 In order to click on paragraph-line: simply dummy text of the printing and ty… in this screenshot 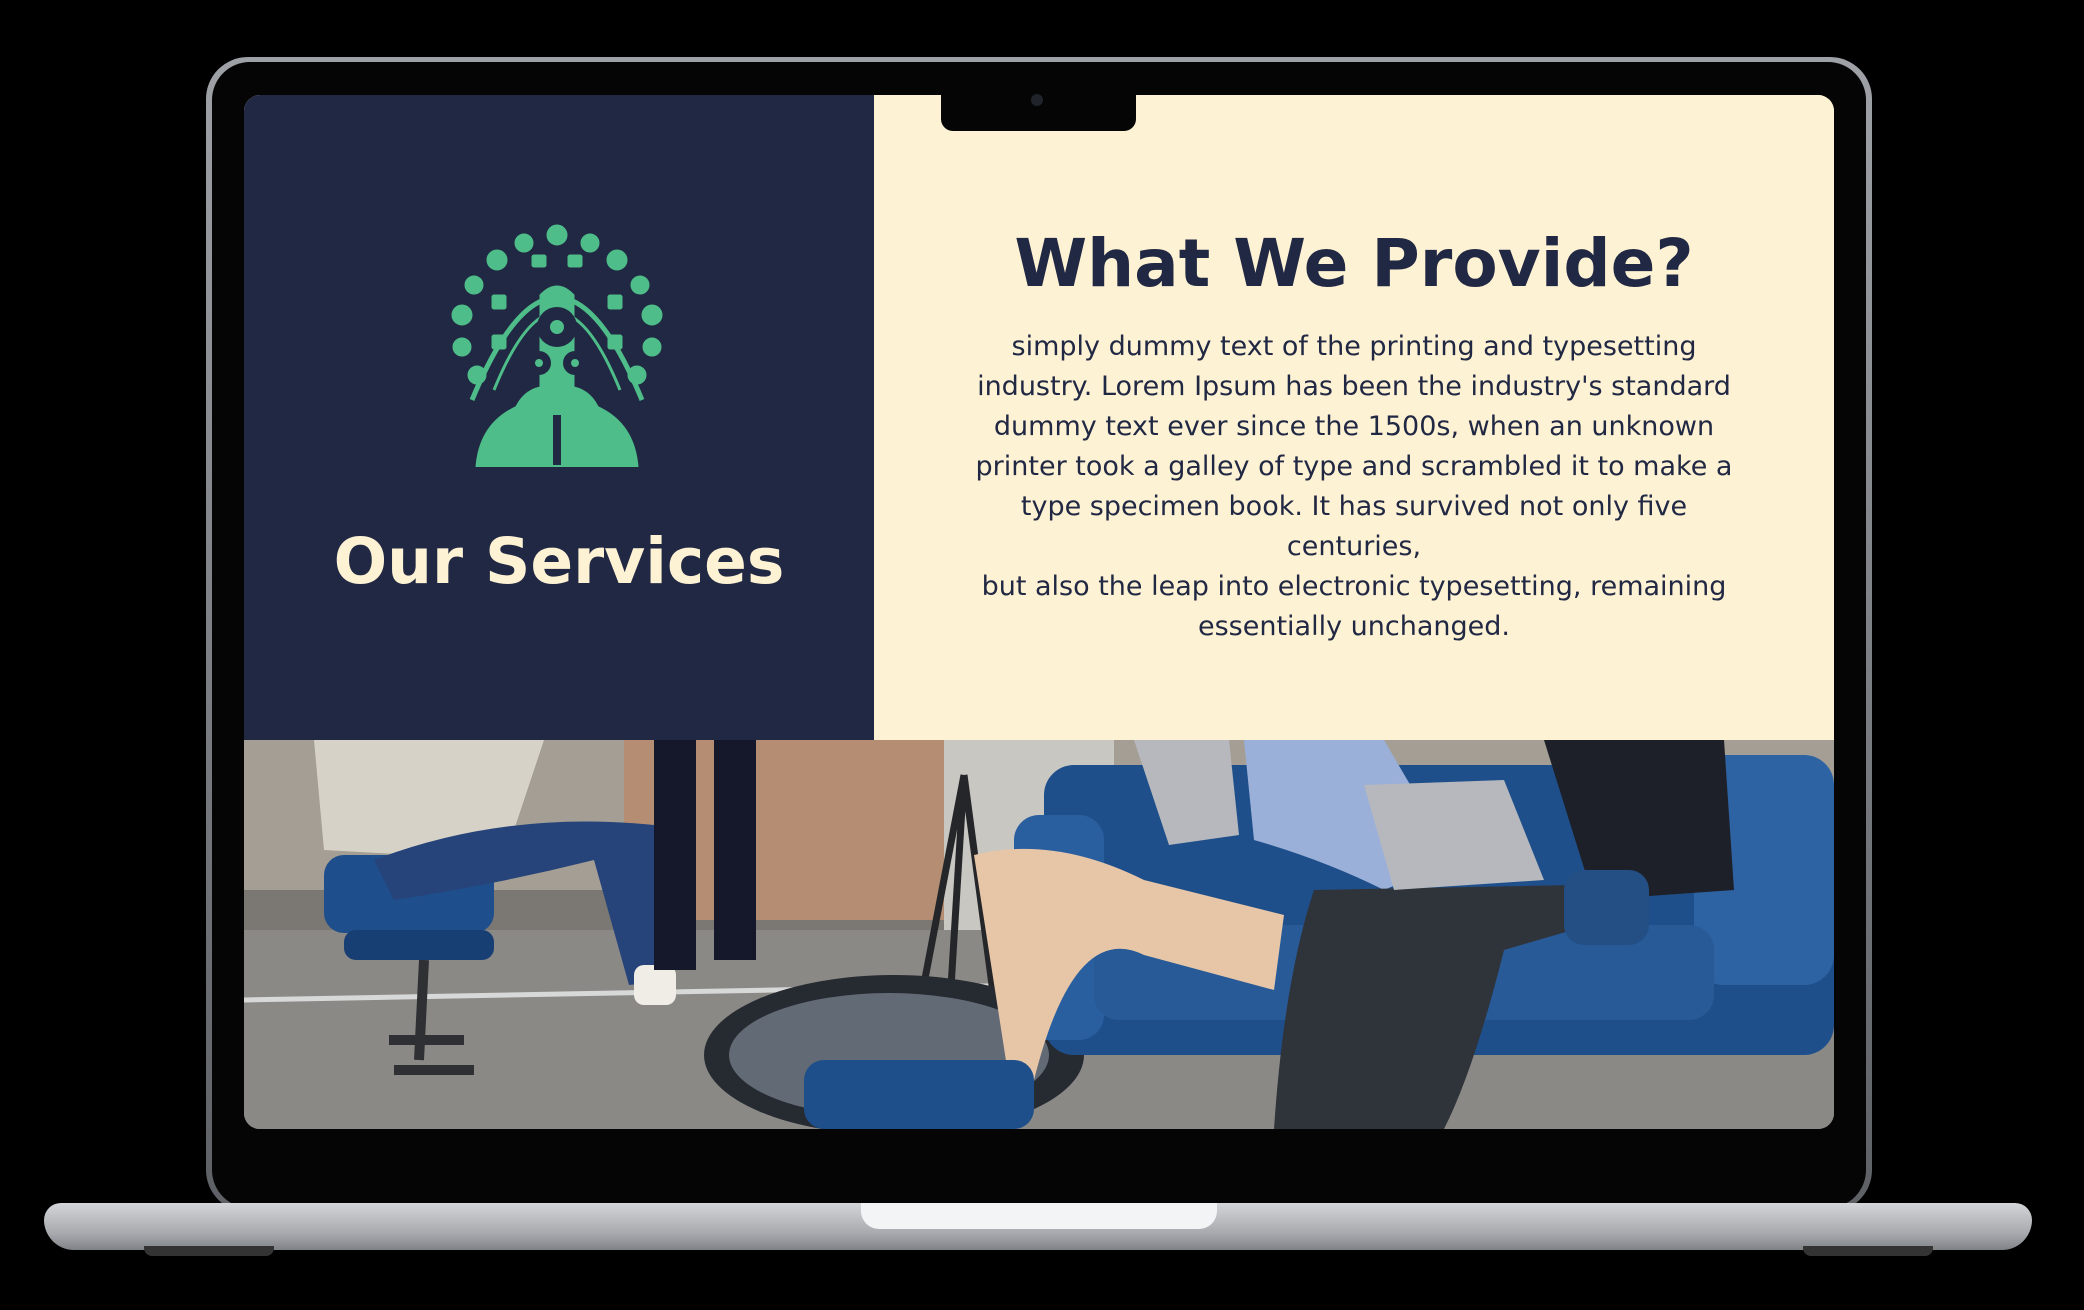, I will do `click(1354, 346)`.